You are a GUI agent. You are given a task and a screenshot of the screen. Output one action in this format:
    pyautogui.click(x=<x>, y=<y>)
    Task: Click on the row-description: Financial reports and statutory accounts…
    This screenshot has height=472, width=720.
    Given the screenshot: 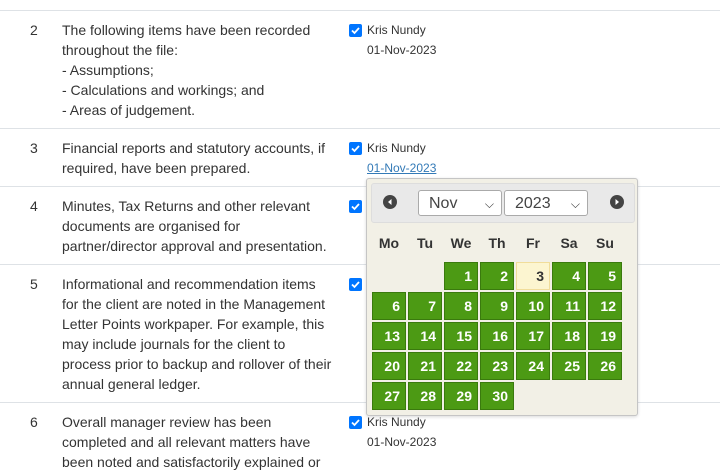 What is the action you would take?
    pyautogui.click(x=202, y=158)
    